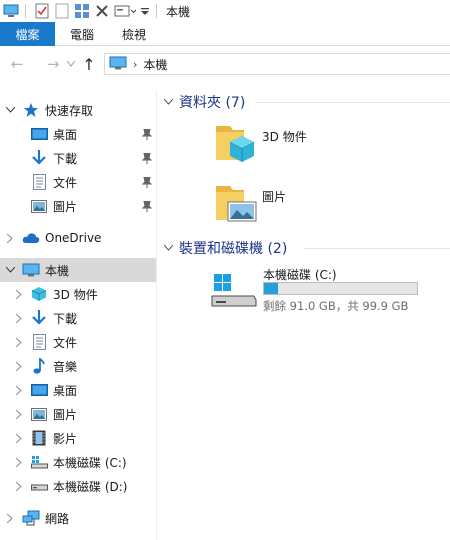 The width and height of the screenshot is (450, 540). Describe the element at coordinates (300, 275) in the screenshot. I see `drive-name: 本機磁碟 (C:)` at that location.